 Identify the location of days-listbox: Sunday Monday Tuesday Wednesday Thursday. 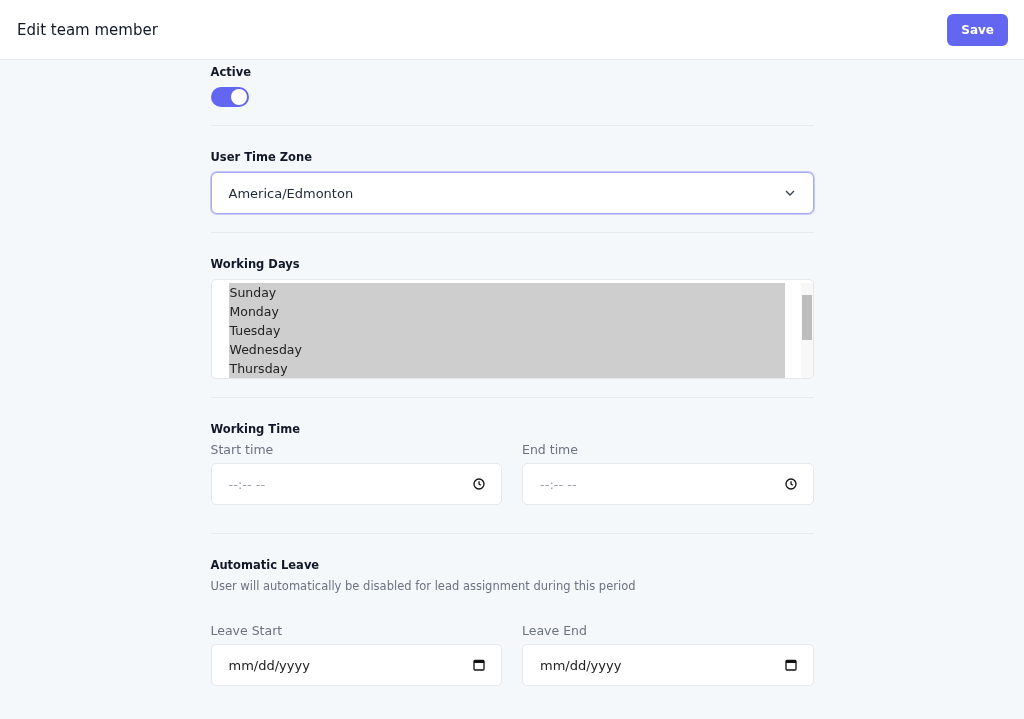
(512, 329).